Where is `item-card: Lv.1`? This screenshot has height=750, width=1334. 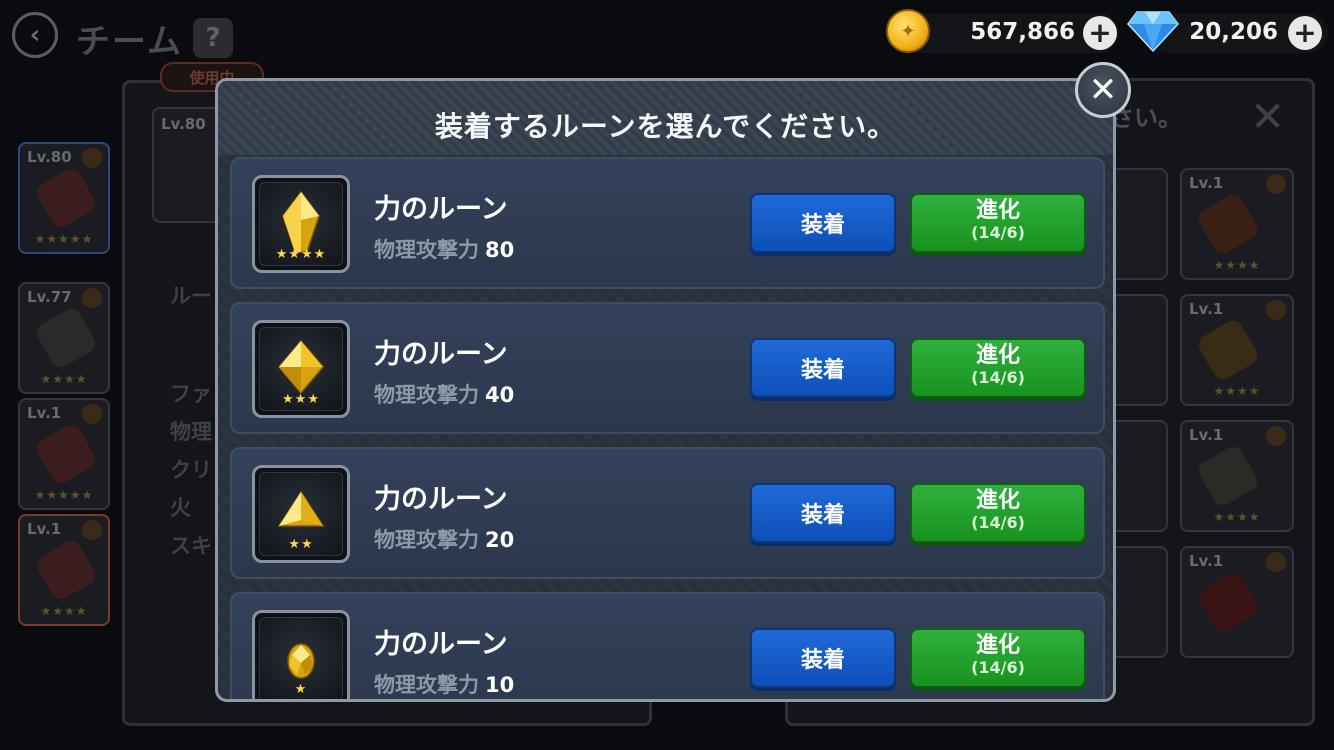
item-card: Lv.1 is located at coordinates (1237, 602).